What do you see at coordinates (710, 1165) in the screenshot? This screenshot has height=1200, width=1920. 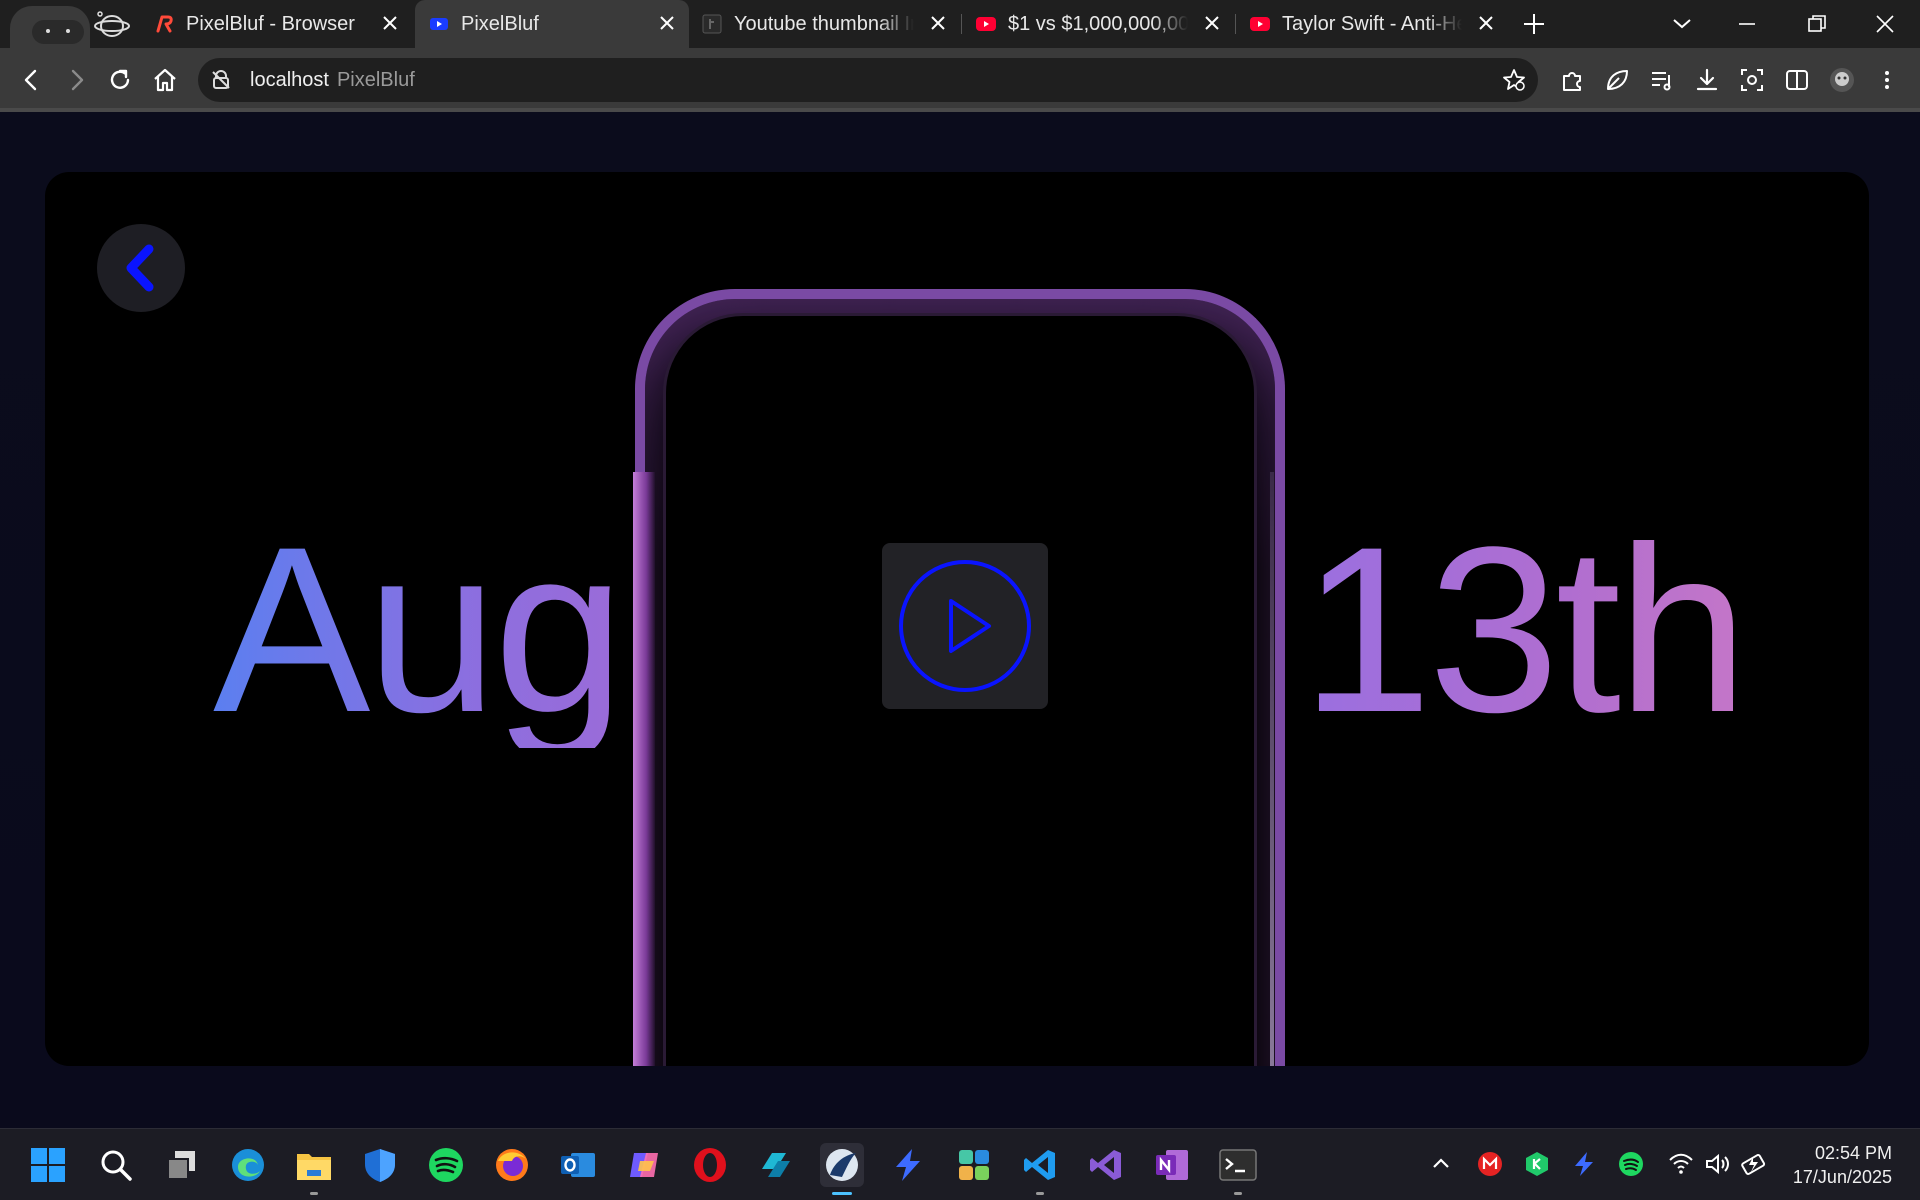 I see `opera-icon` at bounding box center [710, 1165].